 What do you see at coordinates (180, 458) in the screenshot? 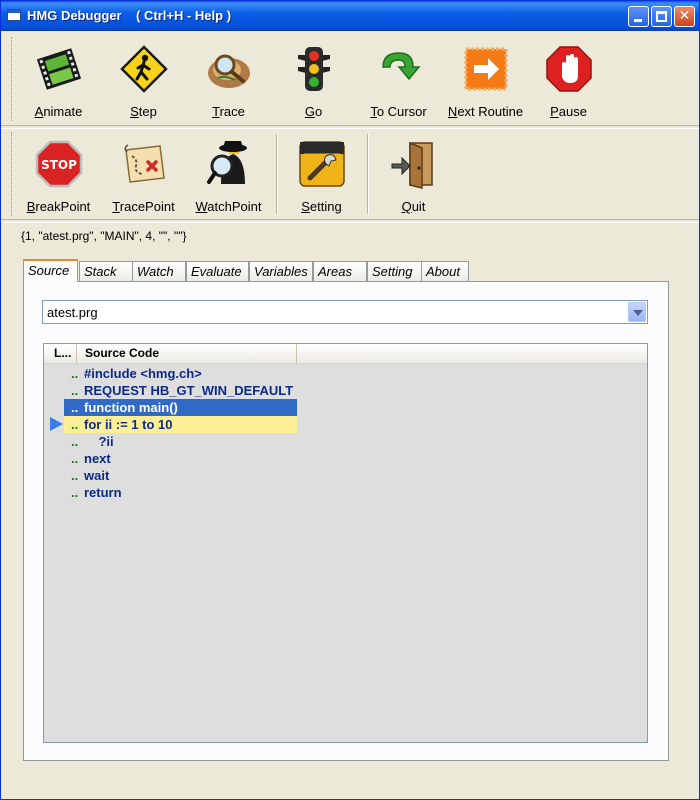
I see `table-row: .. next` at bounding box center [180, 458].